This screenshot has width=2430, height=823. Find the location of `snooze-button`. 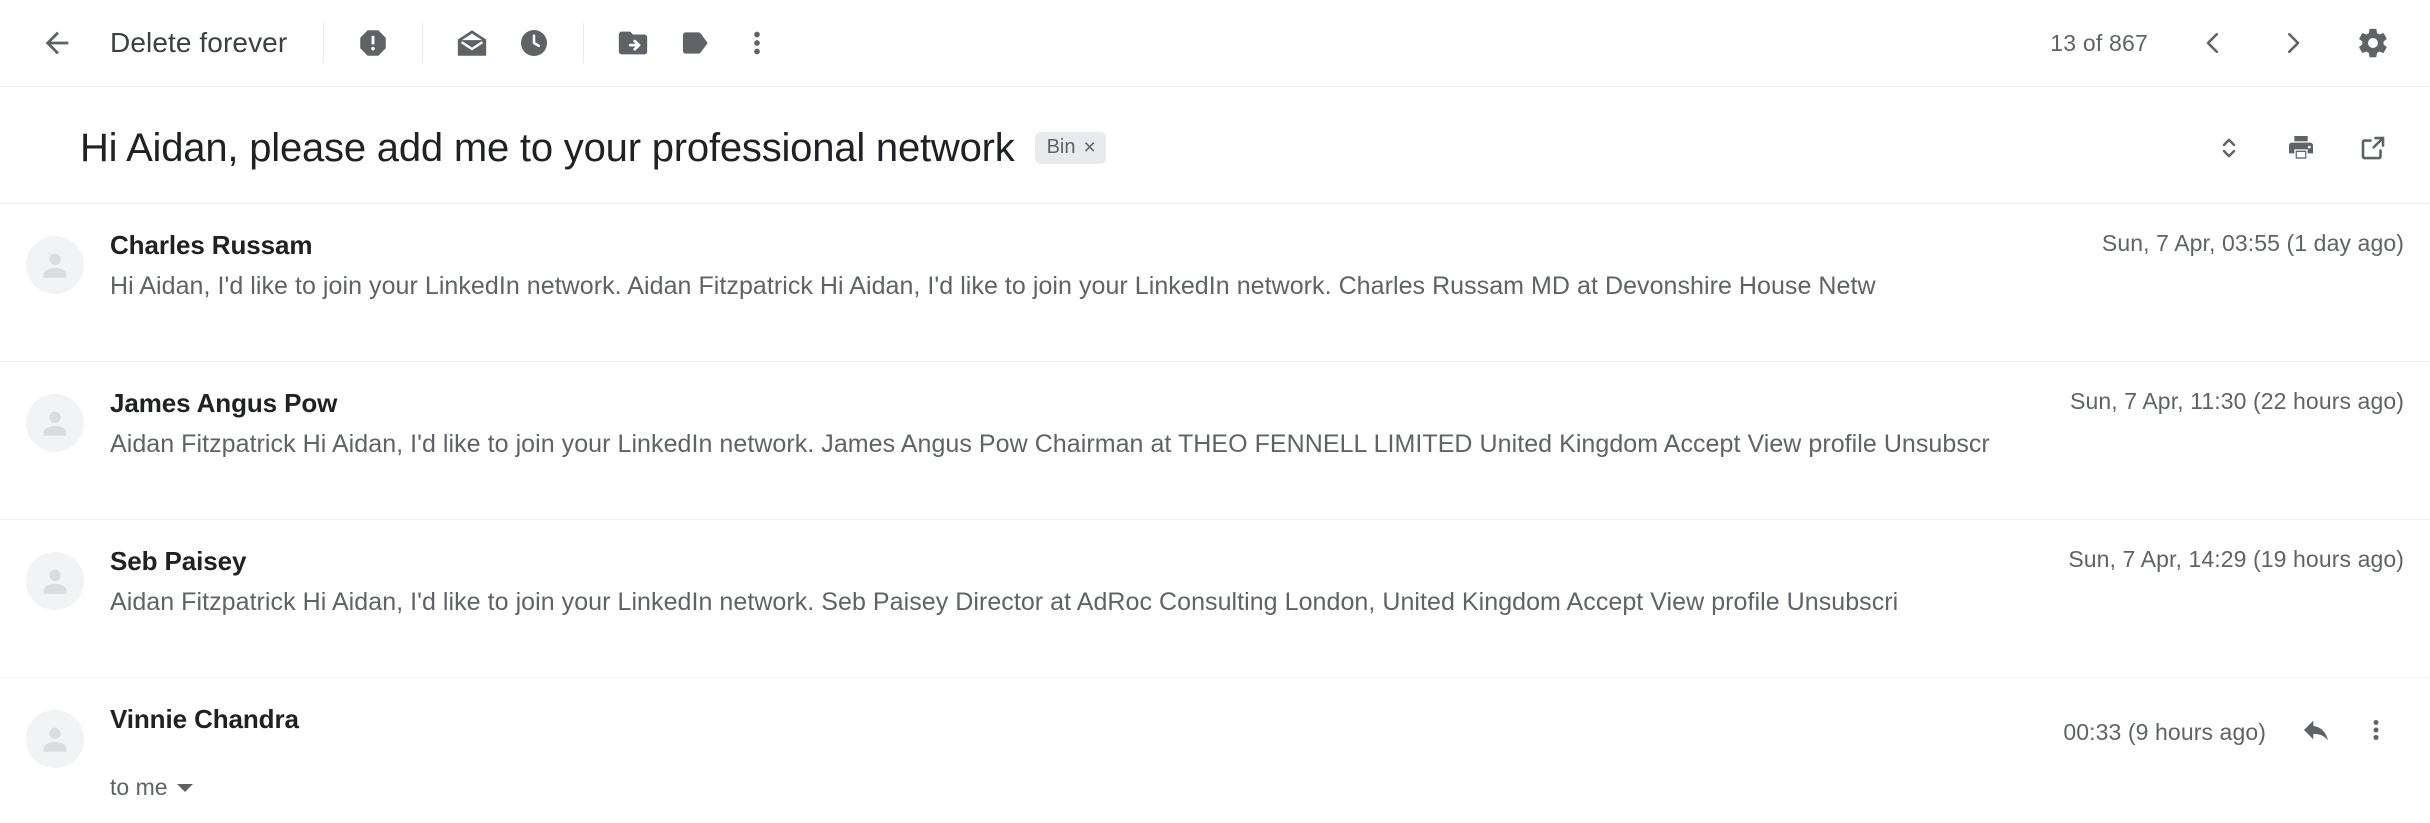

snooze-button is located at coordinates (534, 43).